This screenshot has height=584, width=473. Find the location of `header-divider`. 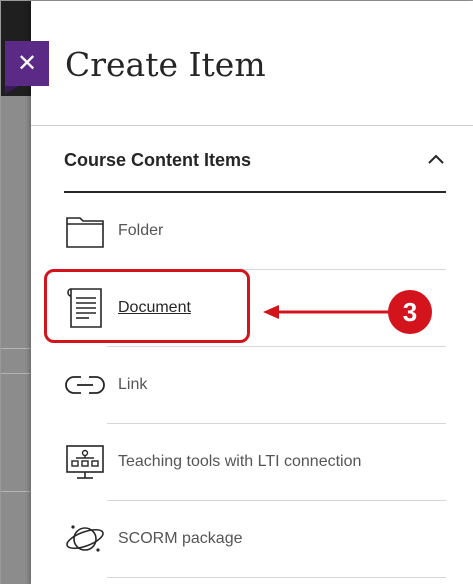

header-divider is located at coordinates (252, 125).